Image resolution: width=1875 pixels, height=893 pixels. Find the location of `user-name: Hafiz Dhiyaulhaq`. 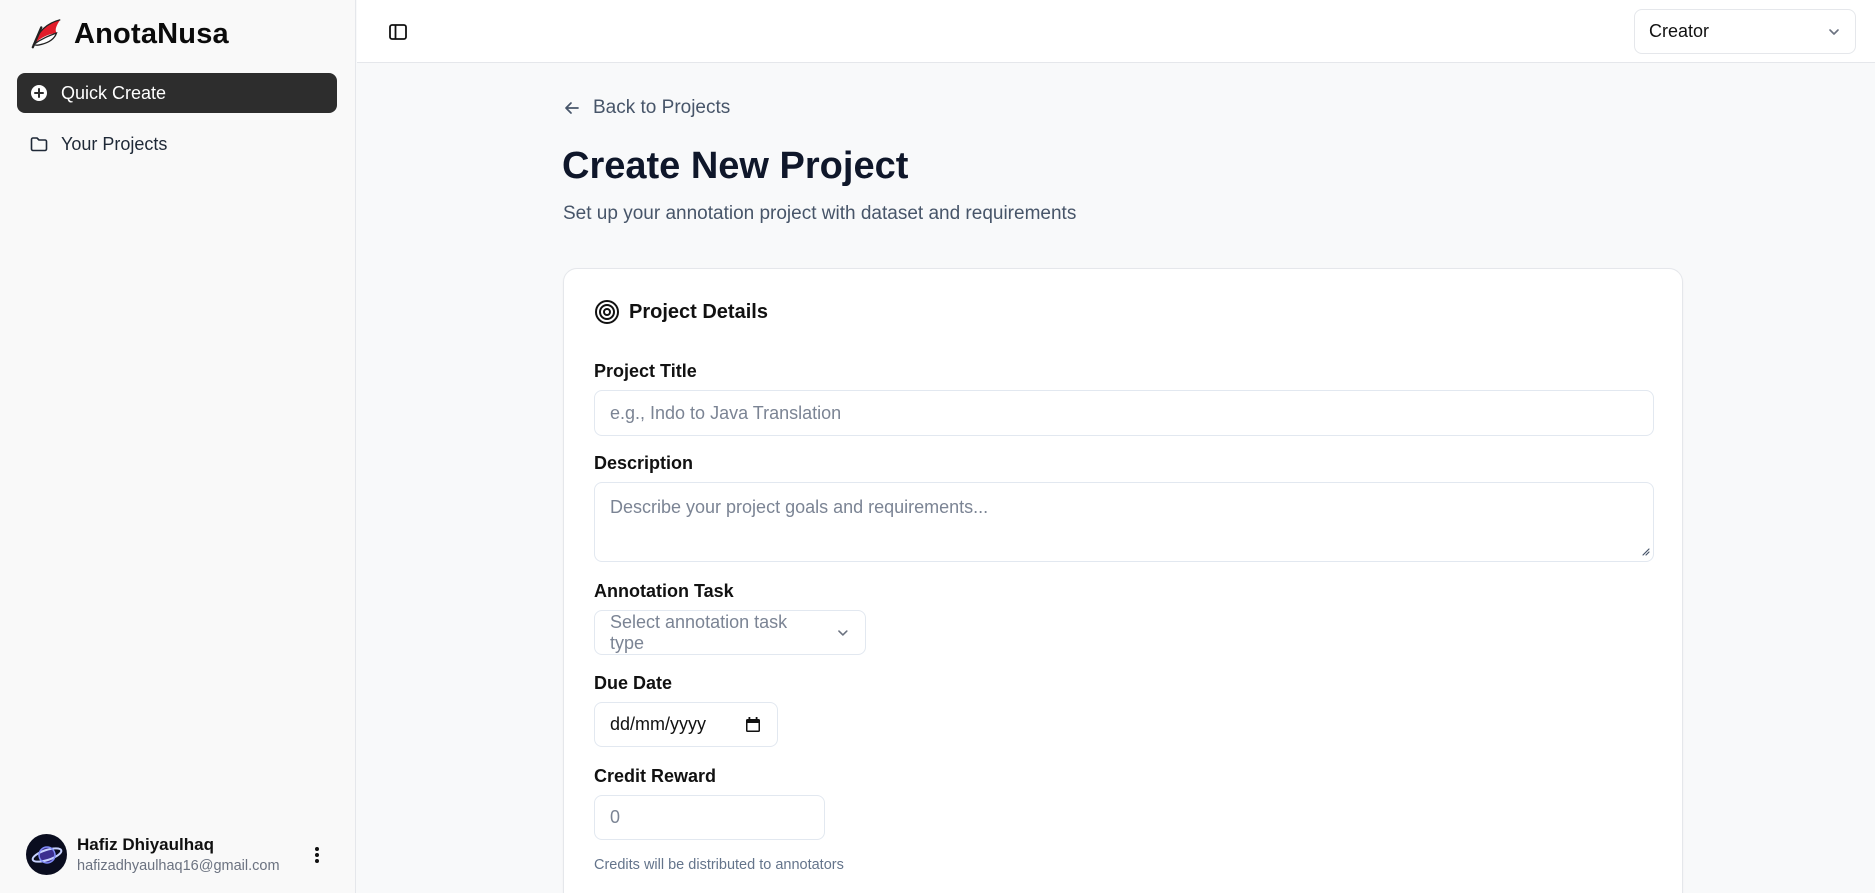

user-name: Hafiz Dhiyaulhaq is located at coordinates (145, 844).